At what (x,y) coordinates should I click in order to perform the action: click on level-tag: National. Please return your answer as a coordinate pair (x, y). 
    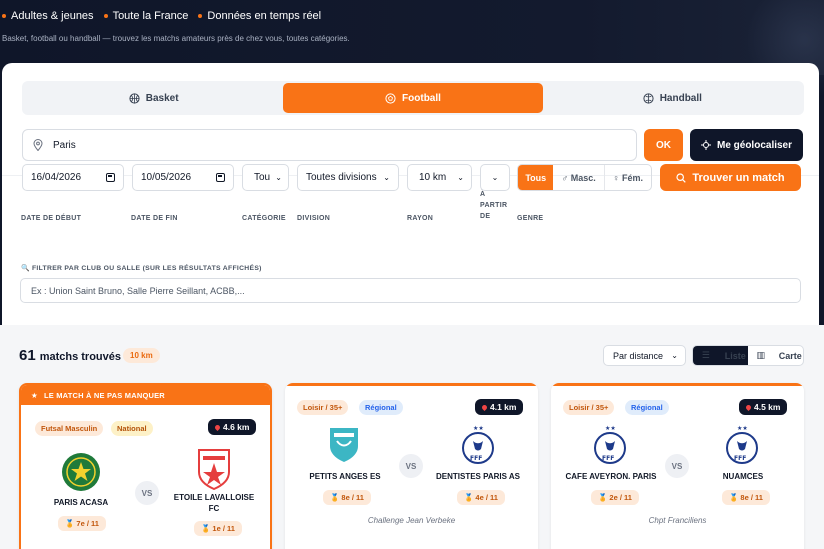
    Looking at the image, I should click on (132, 428).